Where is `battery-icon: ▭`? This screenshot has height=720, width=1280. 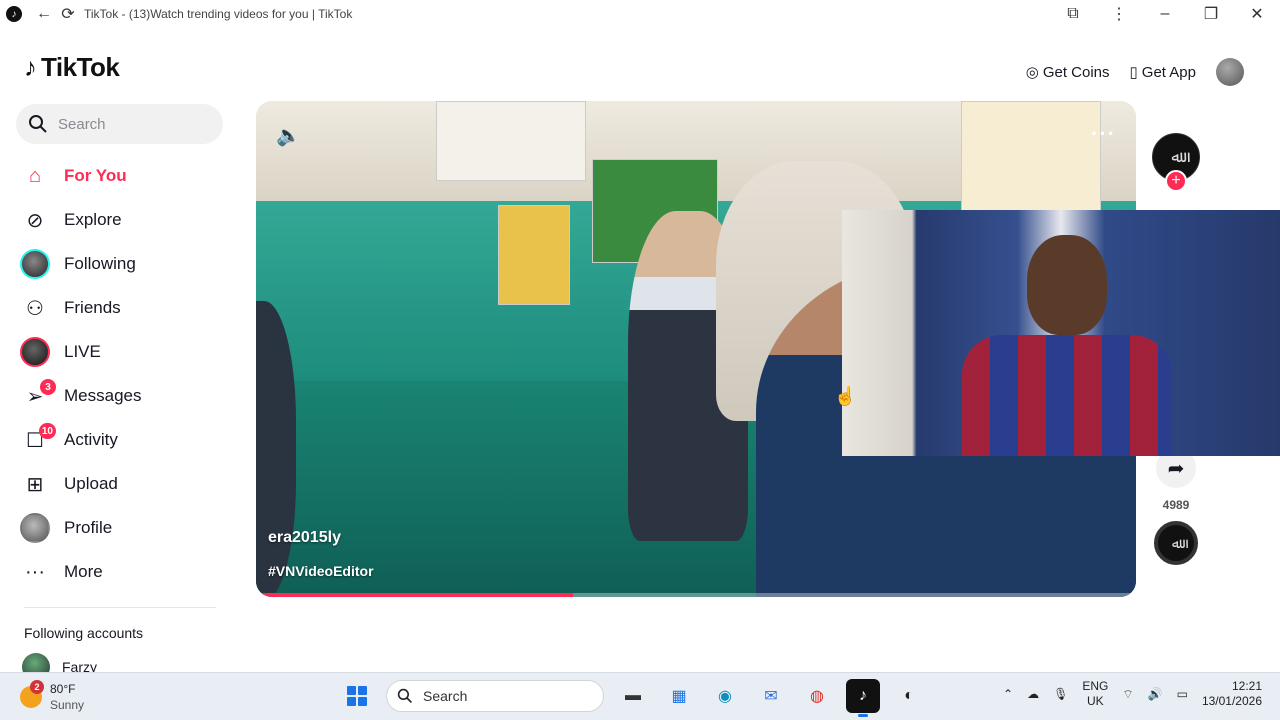 battery-icon: ▭ is located at coordinates (1182, 694).